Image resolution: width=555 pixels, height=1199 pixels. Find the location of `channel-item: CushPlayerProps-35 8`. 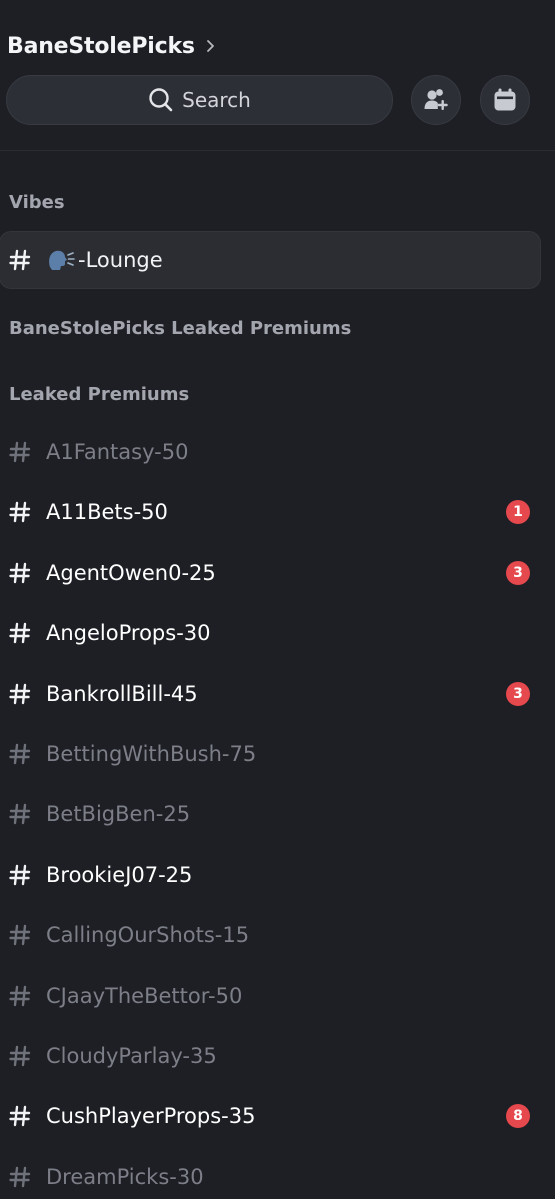

channel-item: CushPlayerProps-35 8 is located at coordinates (271, 1116).